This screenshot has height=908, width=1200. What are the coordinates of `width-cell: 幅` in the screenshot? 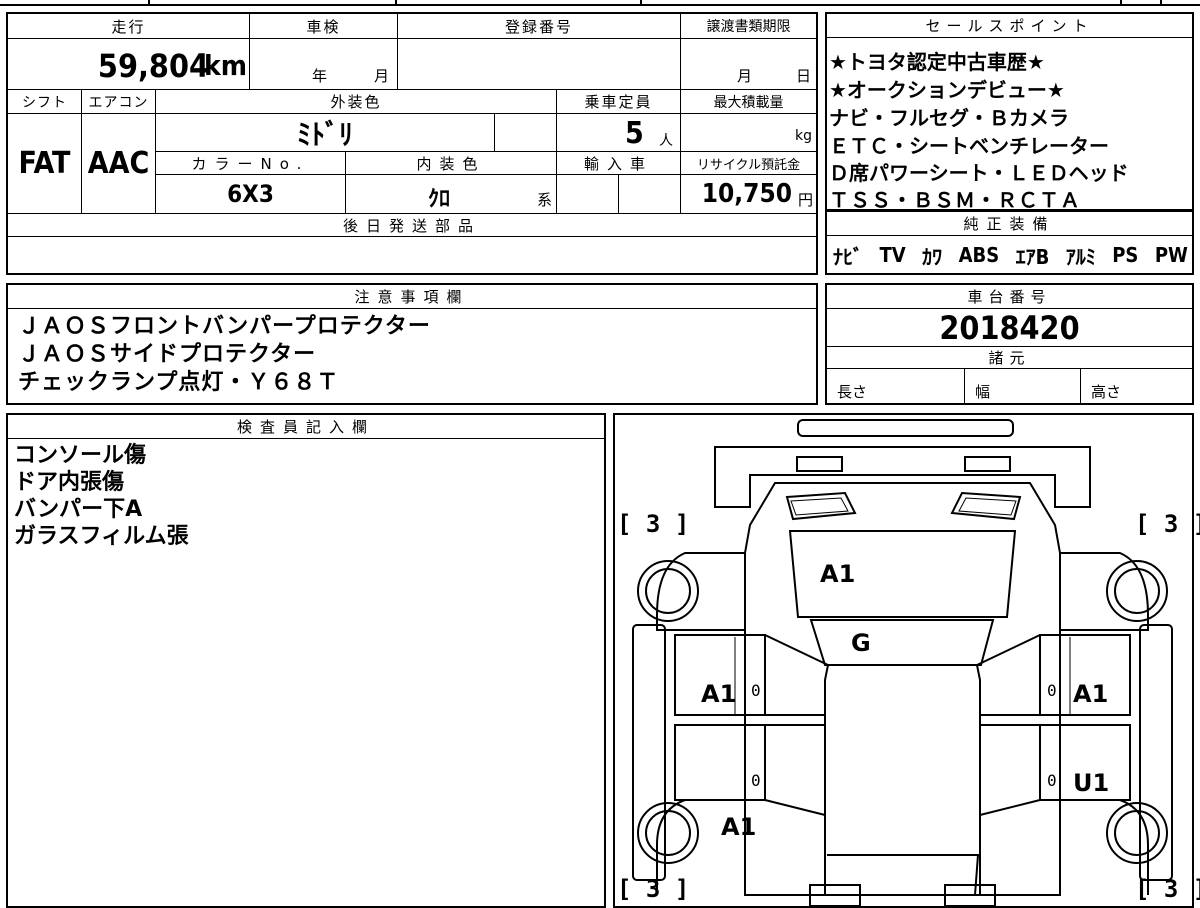 It's located at (1023, 386).